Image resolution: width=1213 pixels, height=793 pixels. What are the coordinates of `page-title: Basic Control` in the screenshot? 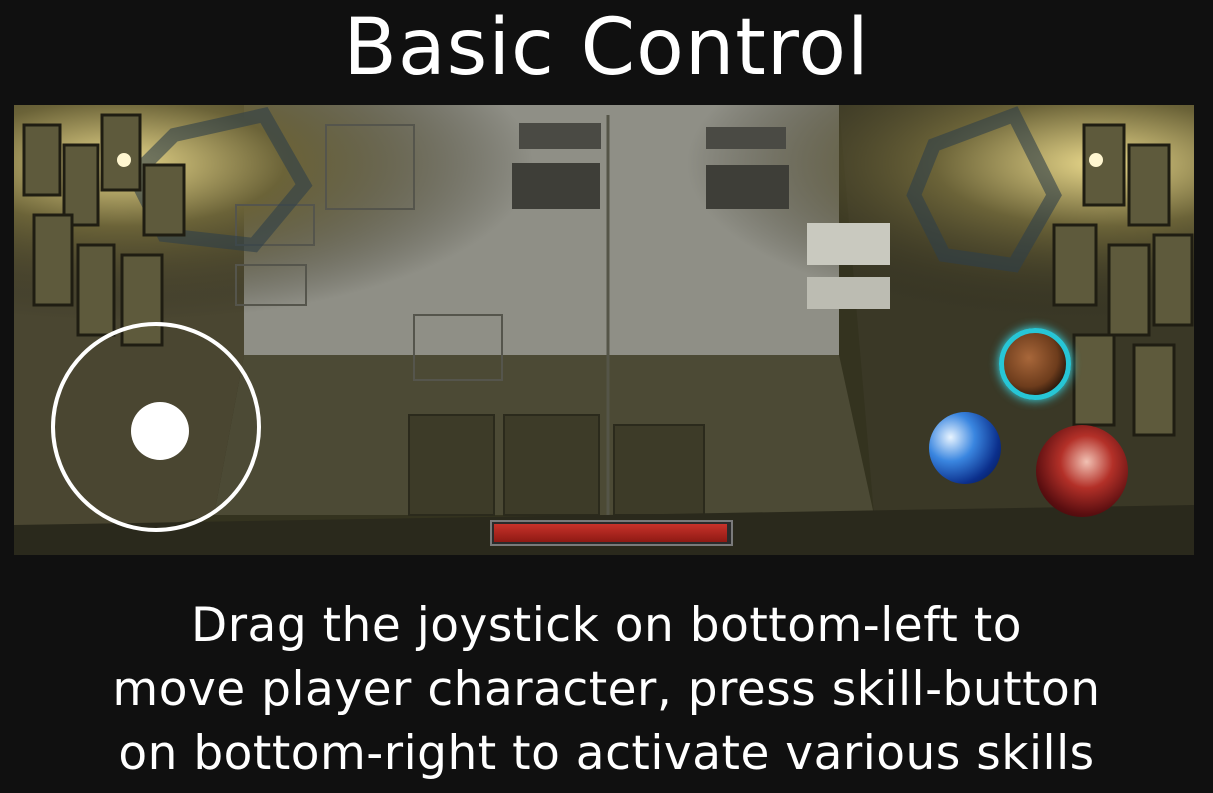 It's located at (606, 48).